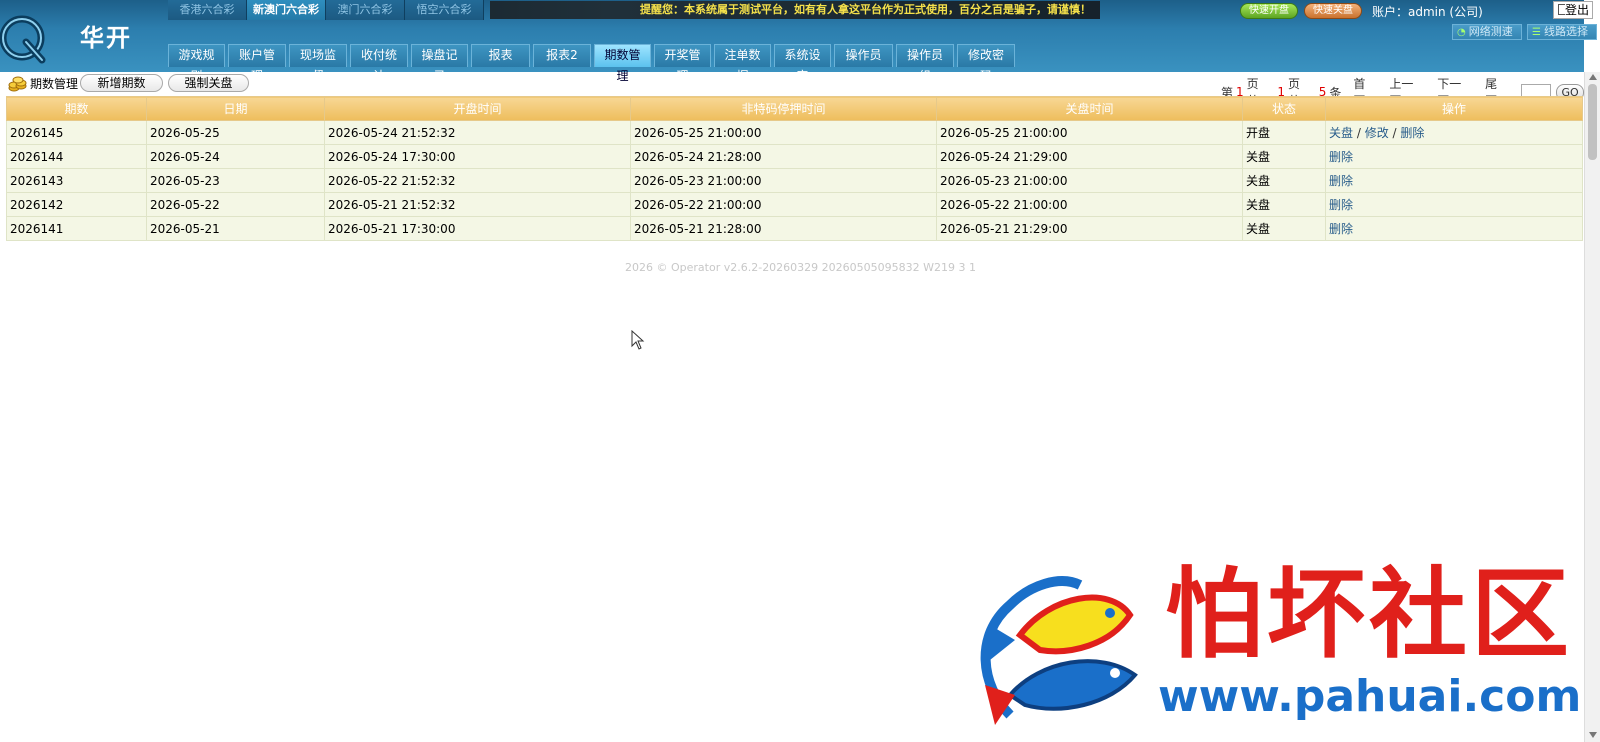 The height and width of the screenshot is (742, 1600). I want to click on gauge-icon: ◔, so click(1461, 32).